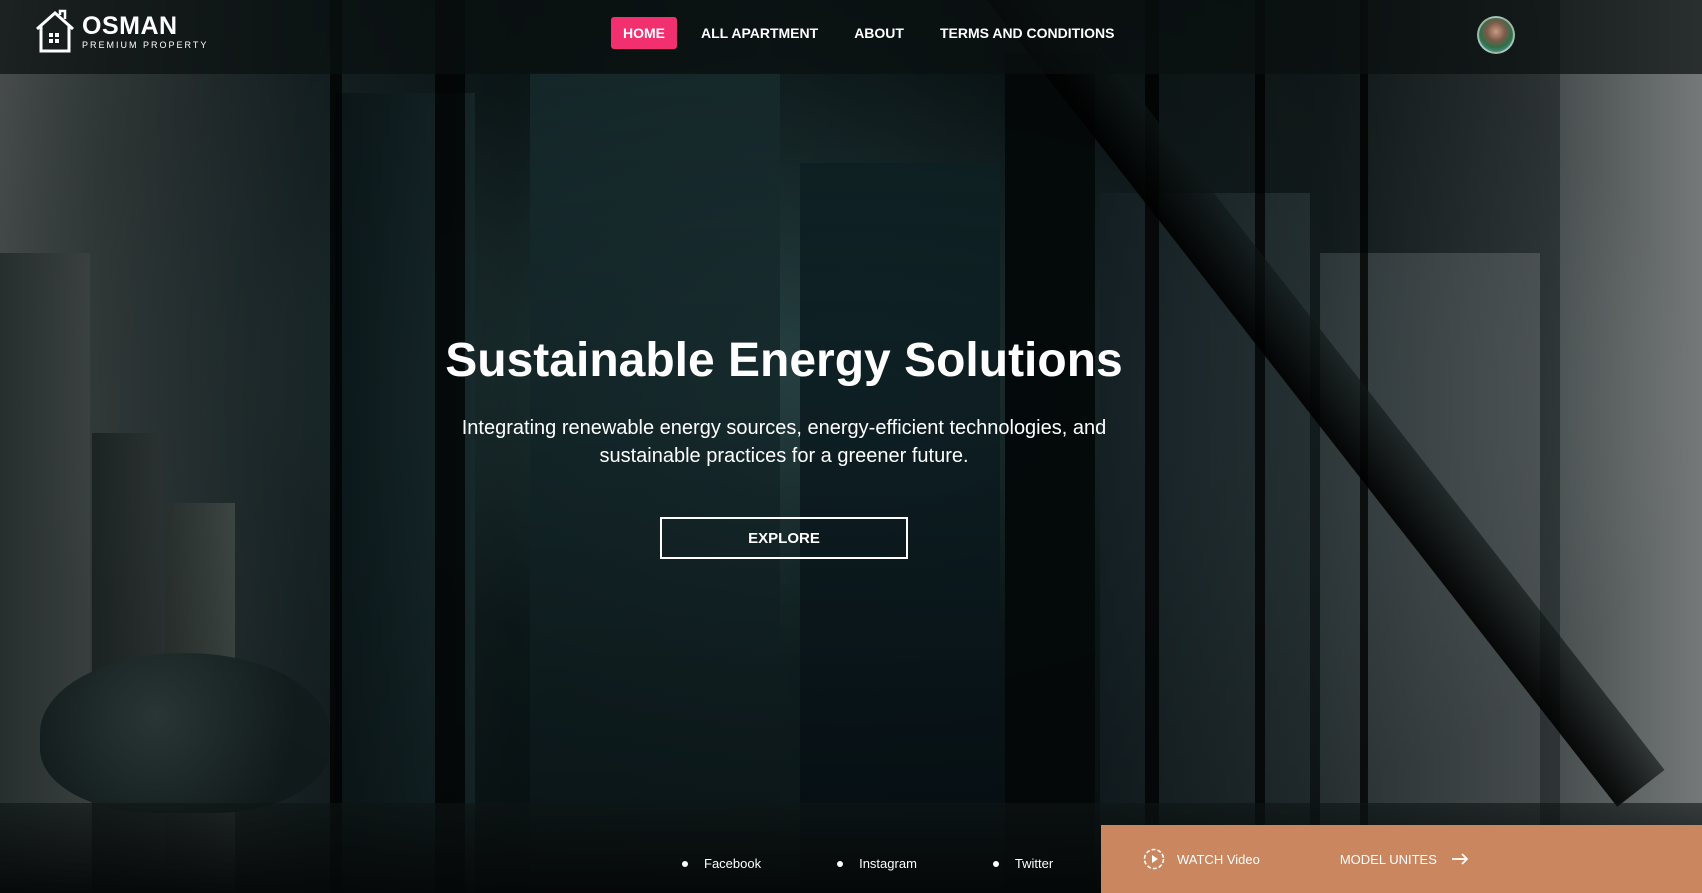 This screenshot has height=893, width=1702. Describe the element at coordinates (55, 31) in the screenshot. I see `house-icon` at that location.